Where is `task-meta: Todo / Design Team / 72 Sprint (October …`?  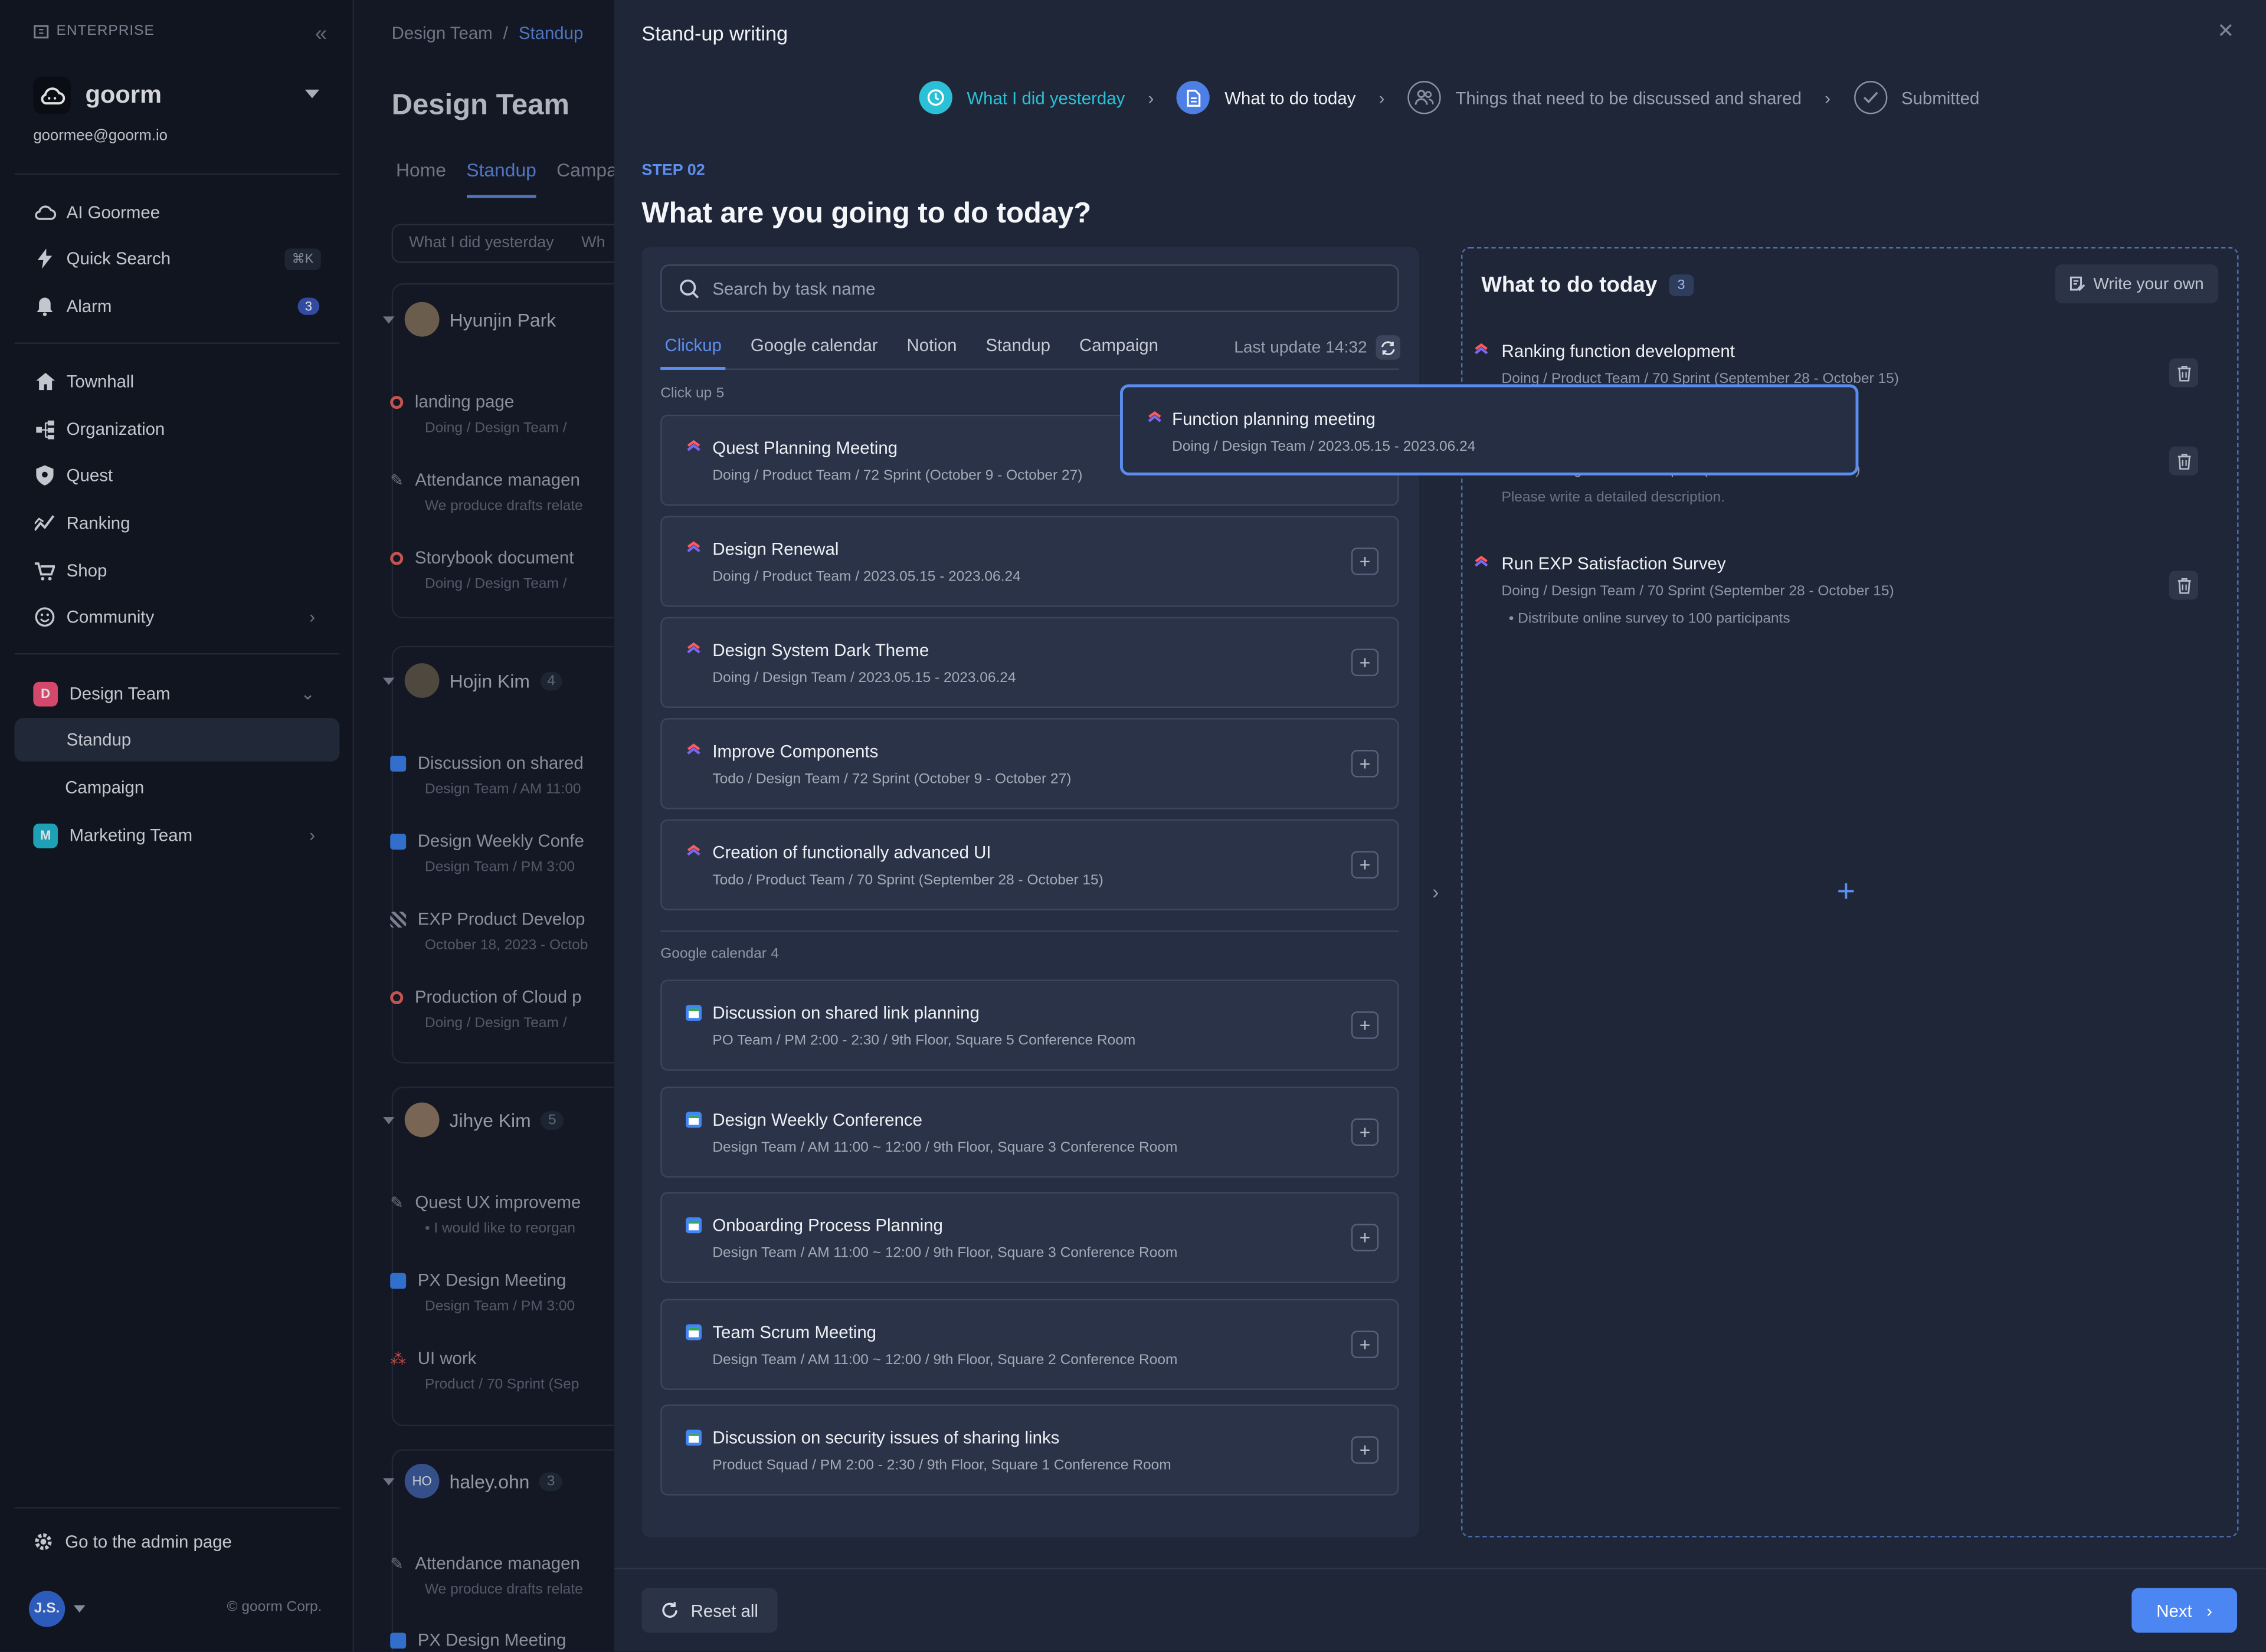
task-meta: Todo / Design Team / 72 Sprint (October … is located at coordinates (892, 779).